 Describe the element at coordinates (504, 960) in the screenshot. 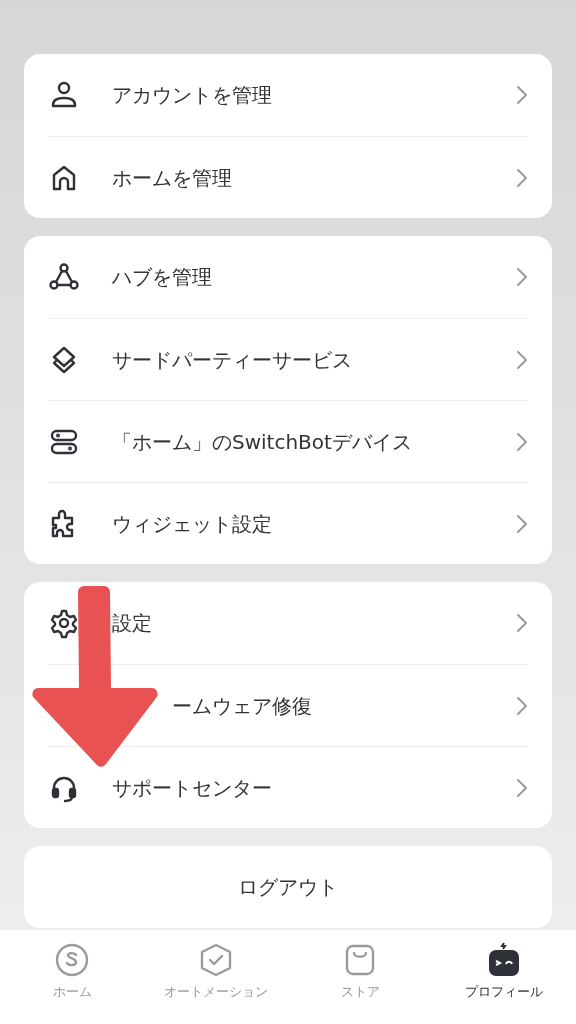

I see `robot-icon` at that location.